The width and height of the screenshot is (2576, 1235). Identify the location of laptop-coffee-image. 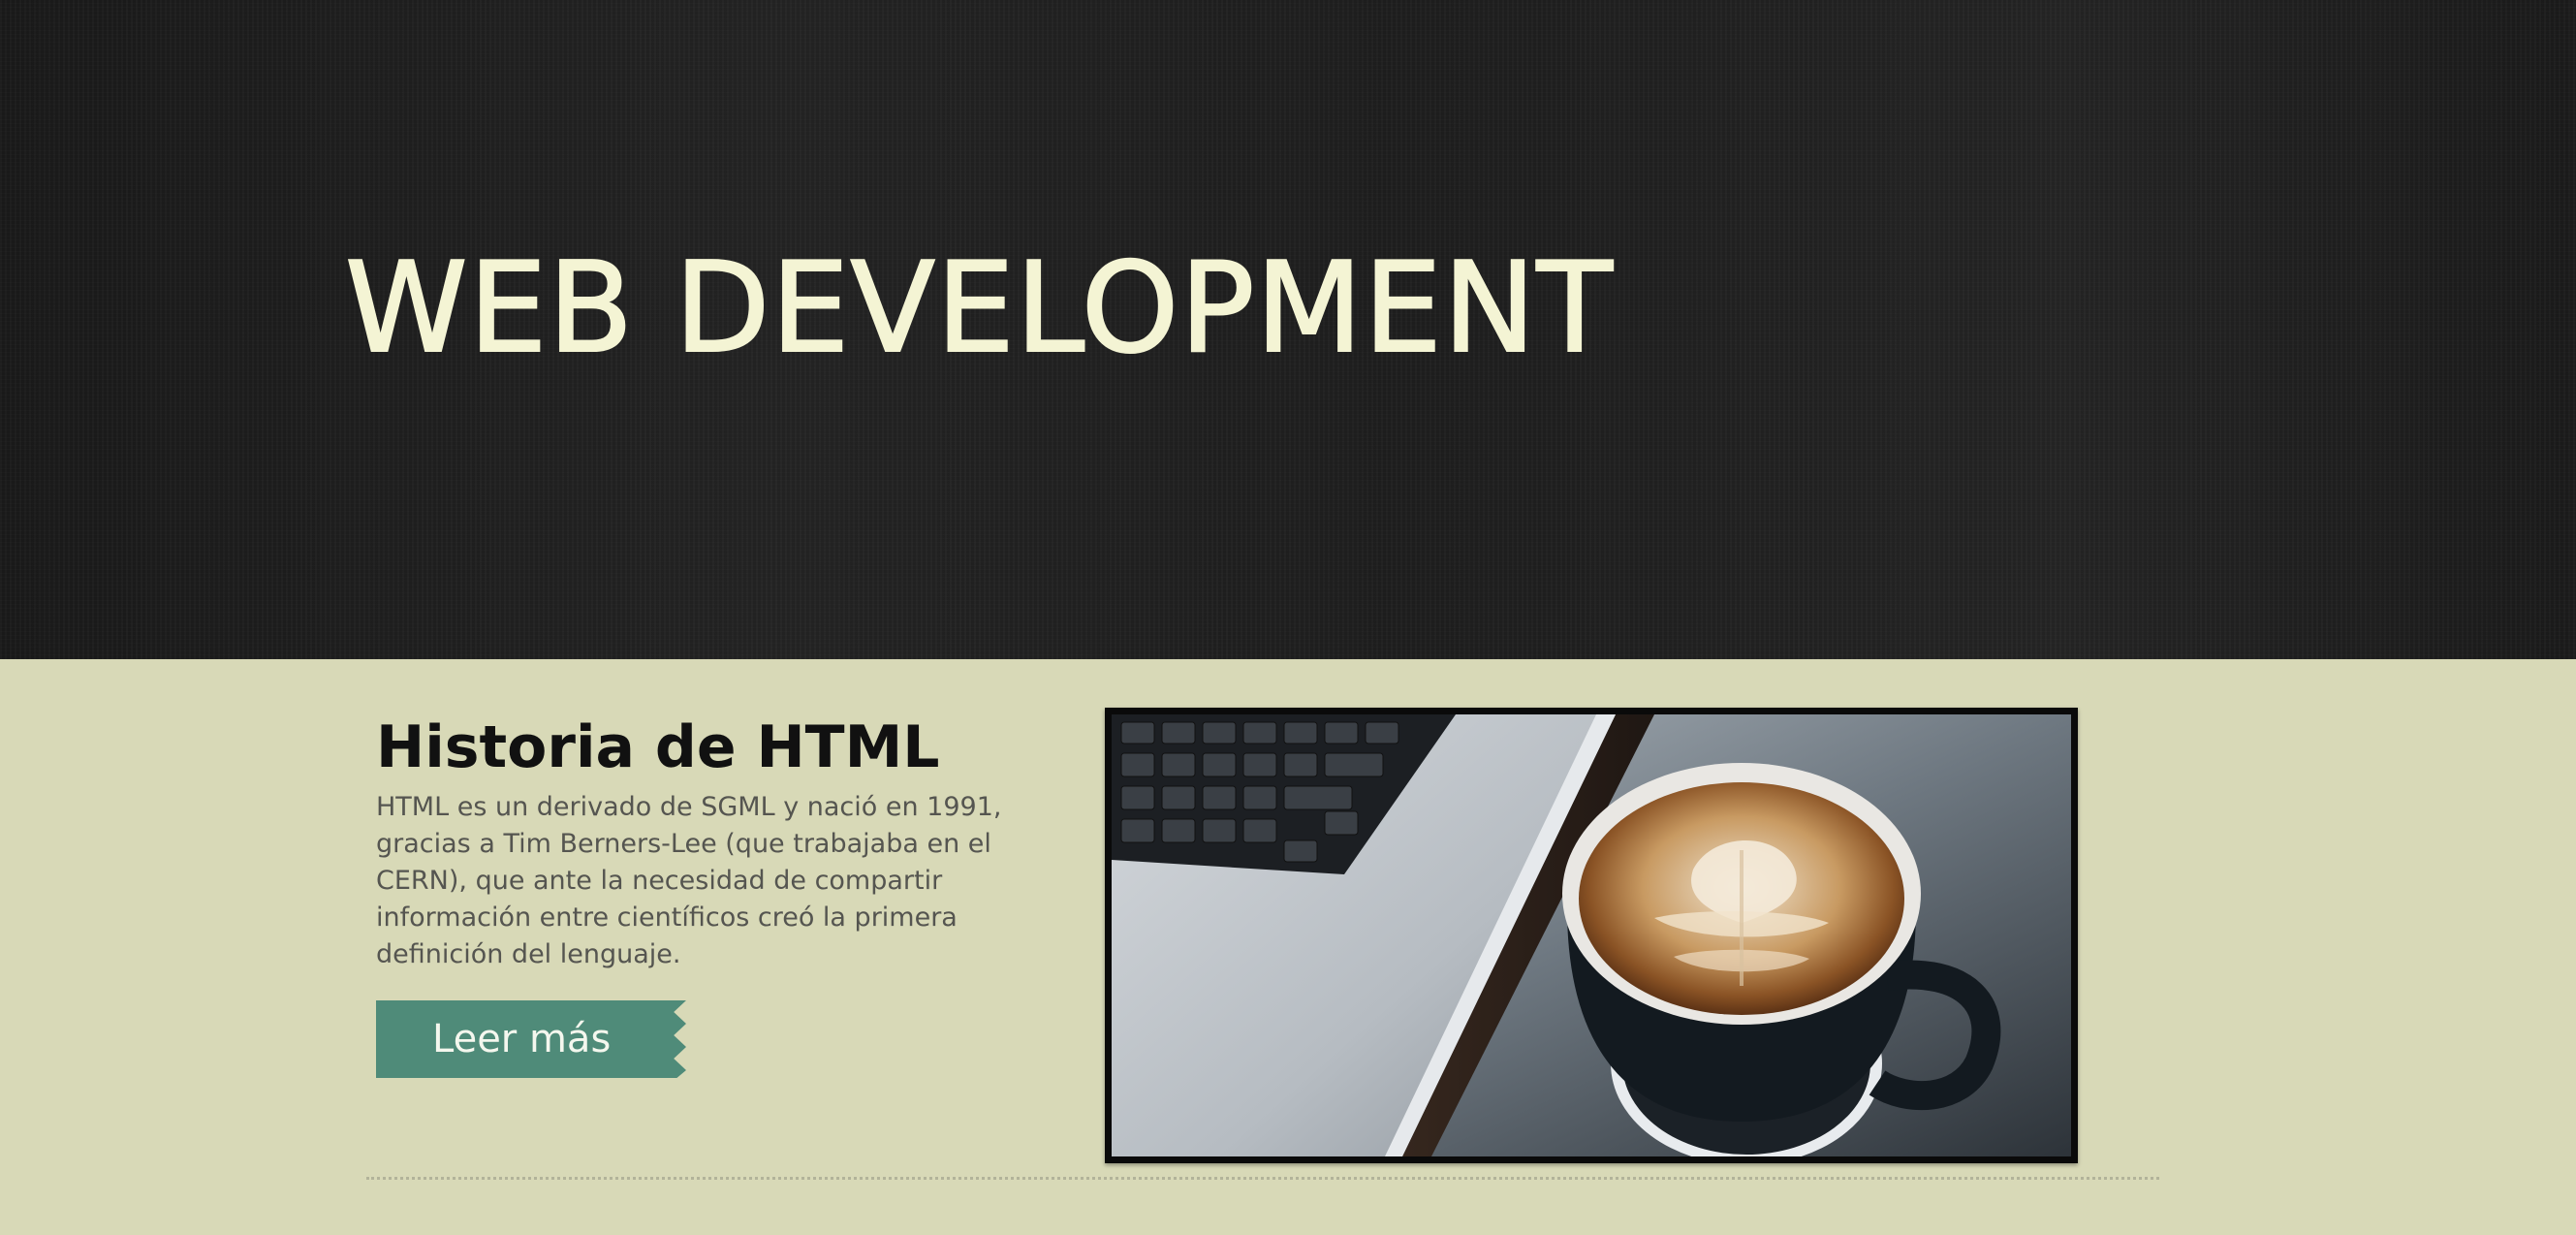
(1591, 935).